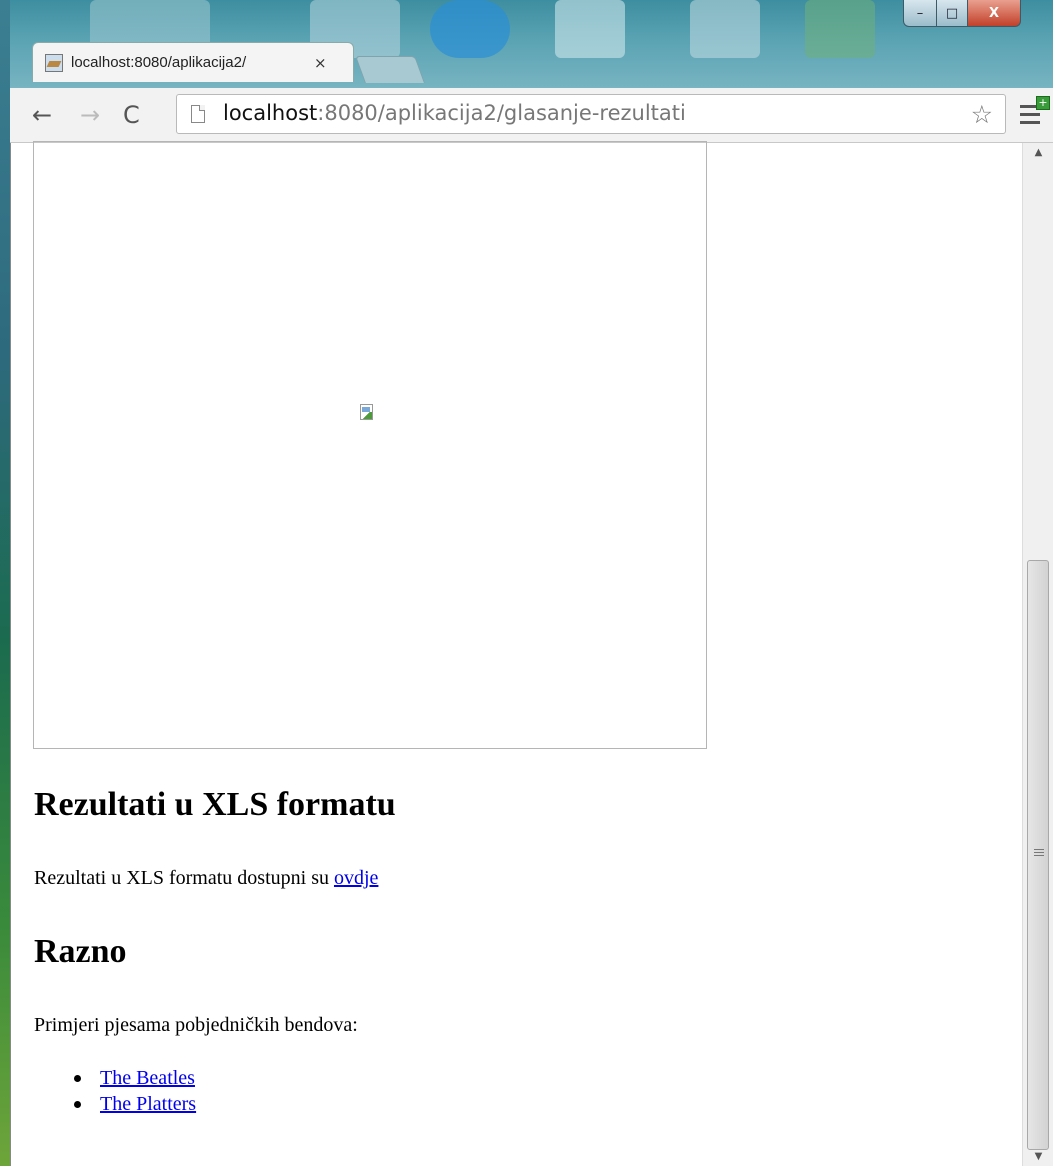 The height and width of the screenshot is (1166, 1053). Describe the element at coordinates (198, 114) in the screenshot. I see `page-icon` at that location.